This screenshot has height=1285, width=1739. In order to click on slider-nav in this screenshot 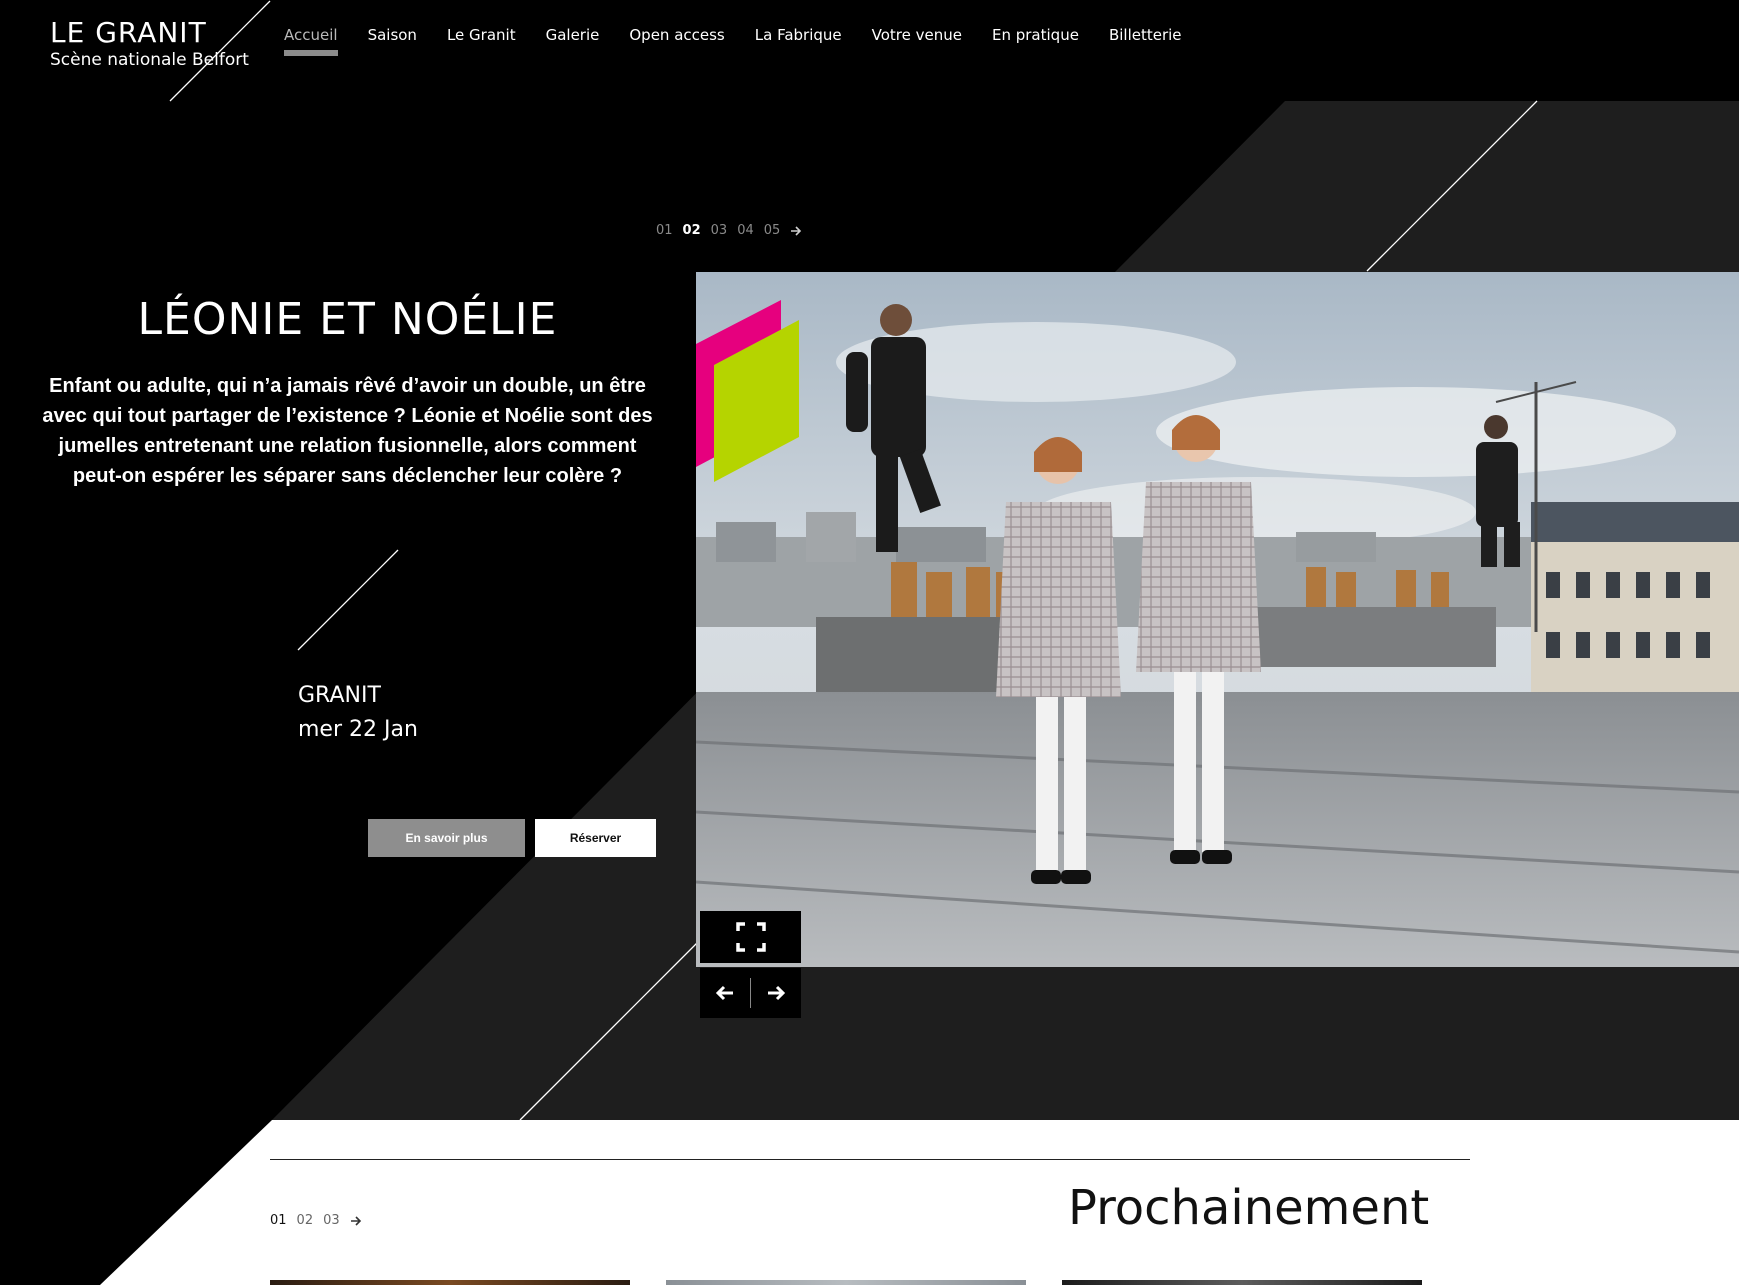, I will do `click(750, 993)`.